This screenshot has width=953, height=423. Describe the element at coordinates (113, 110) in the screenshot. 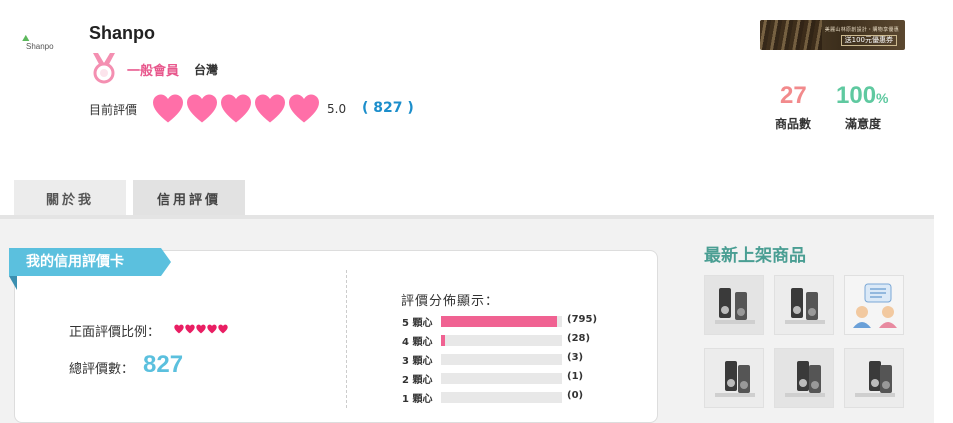

I see `rating-label: 目前評價` at that location.